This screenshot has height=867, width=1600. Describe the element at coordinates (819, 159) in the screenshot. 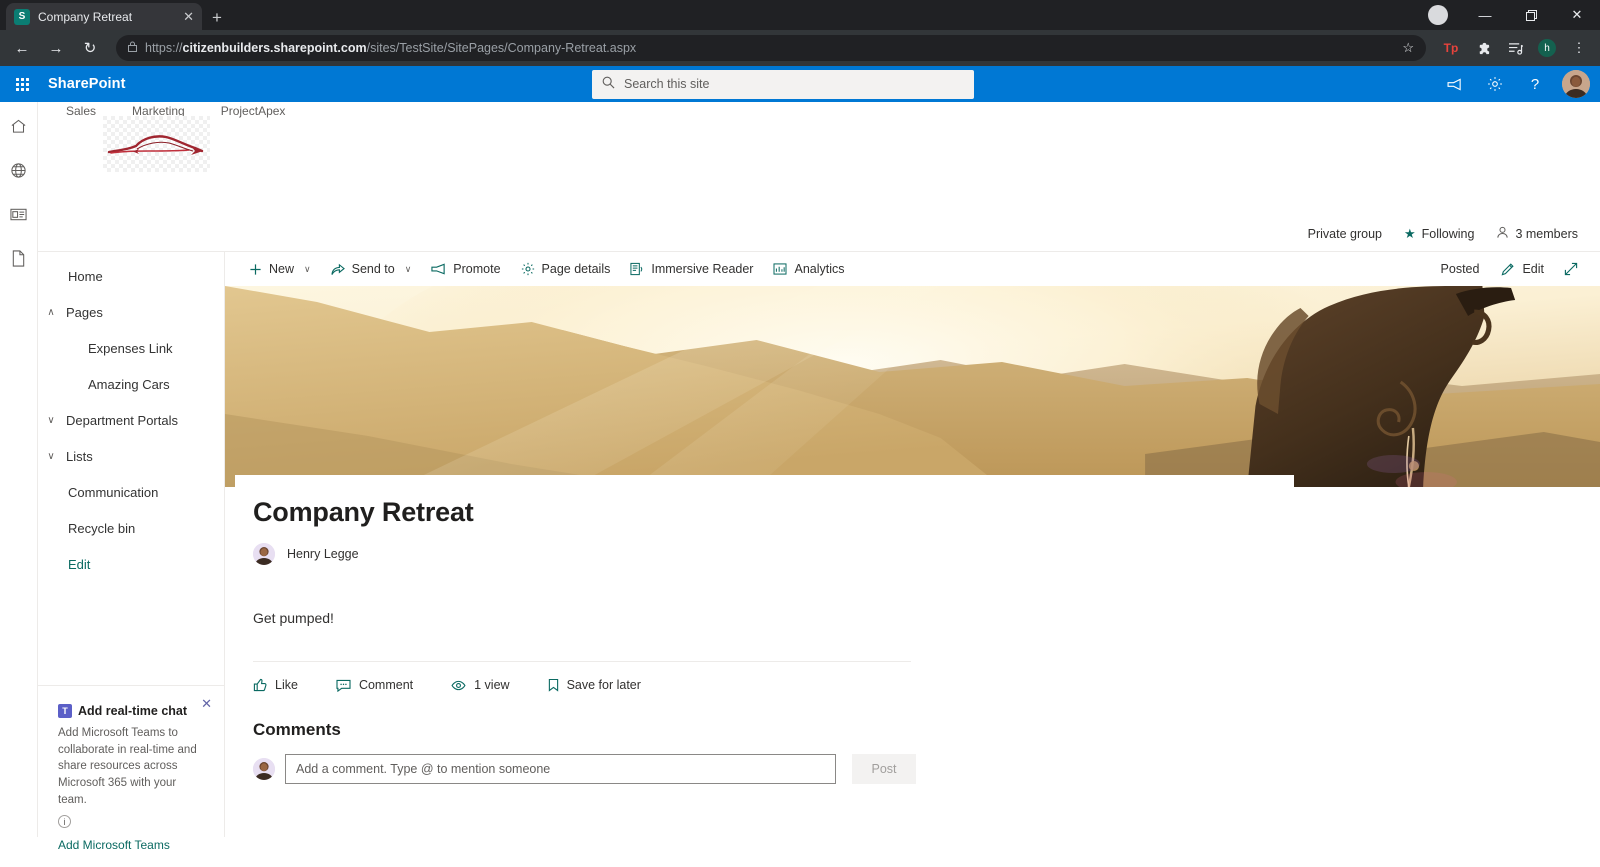

I see `site-header: Sales Marketing ProjectApex` at that location.